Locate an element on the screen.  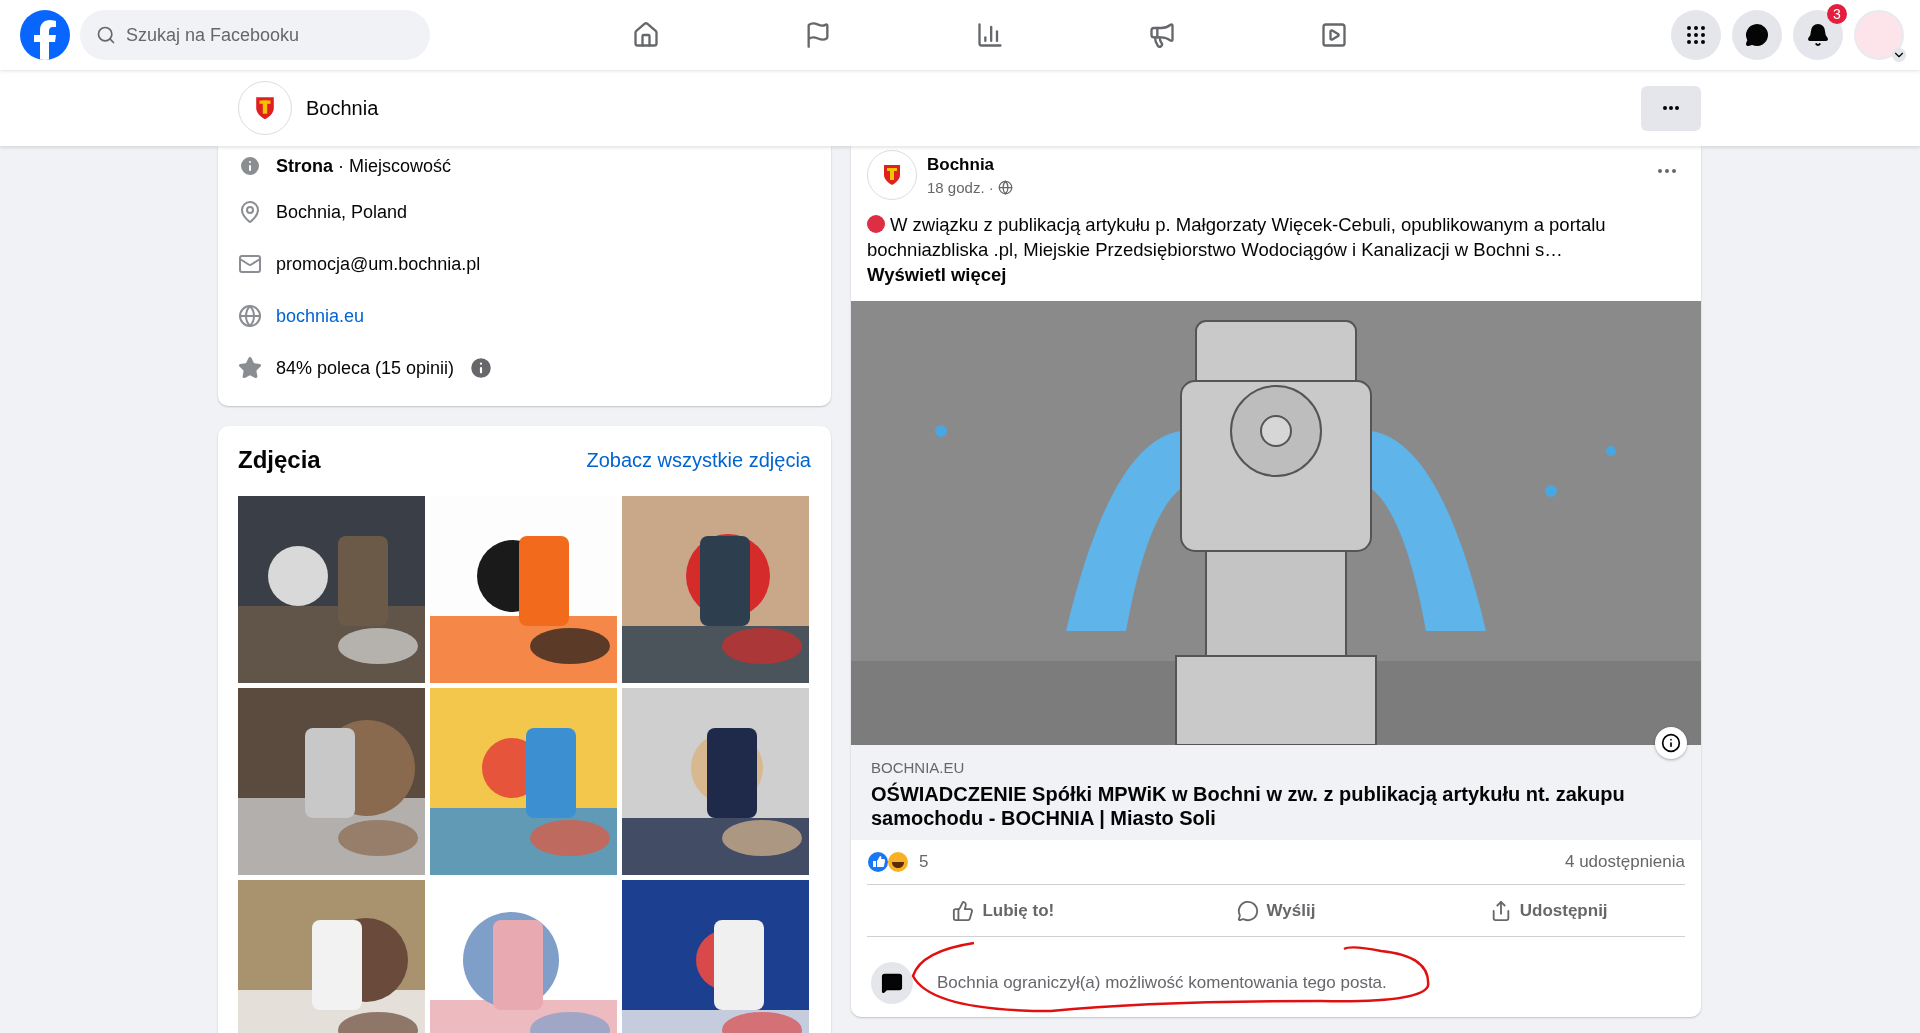
messenger-button is located at coordinates (1757, 35).